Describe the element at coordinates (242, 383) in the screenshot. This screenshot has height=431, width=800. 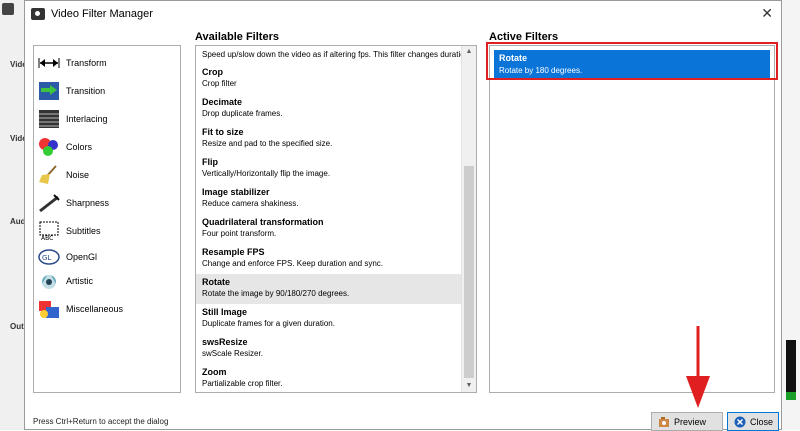
I see `filter-description: Partializable crop filter.` at that location.